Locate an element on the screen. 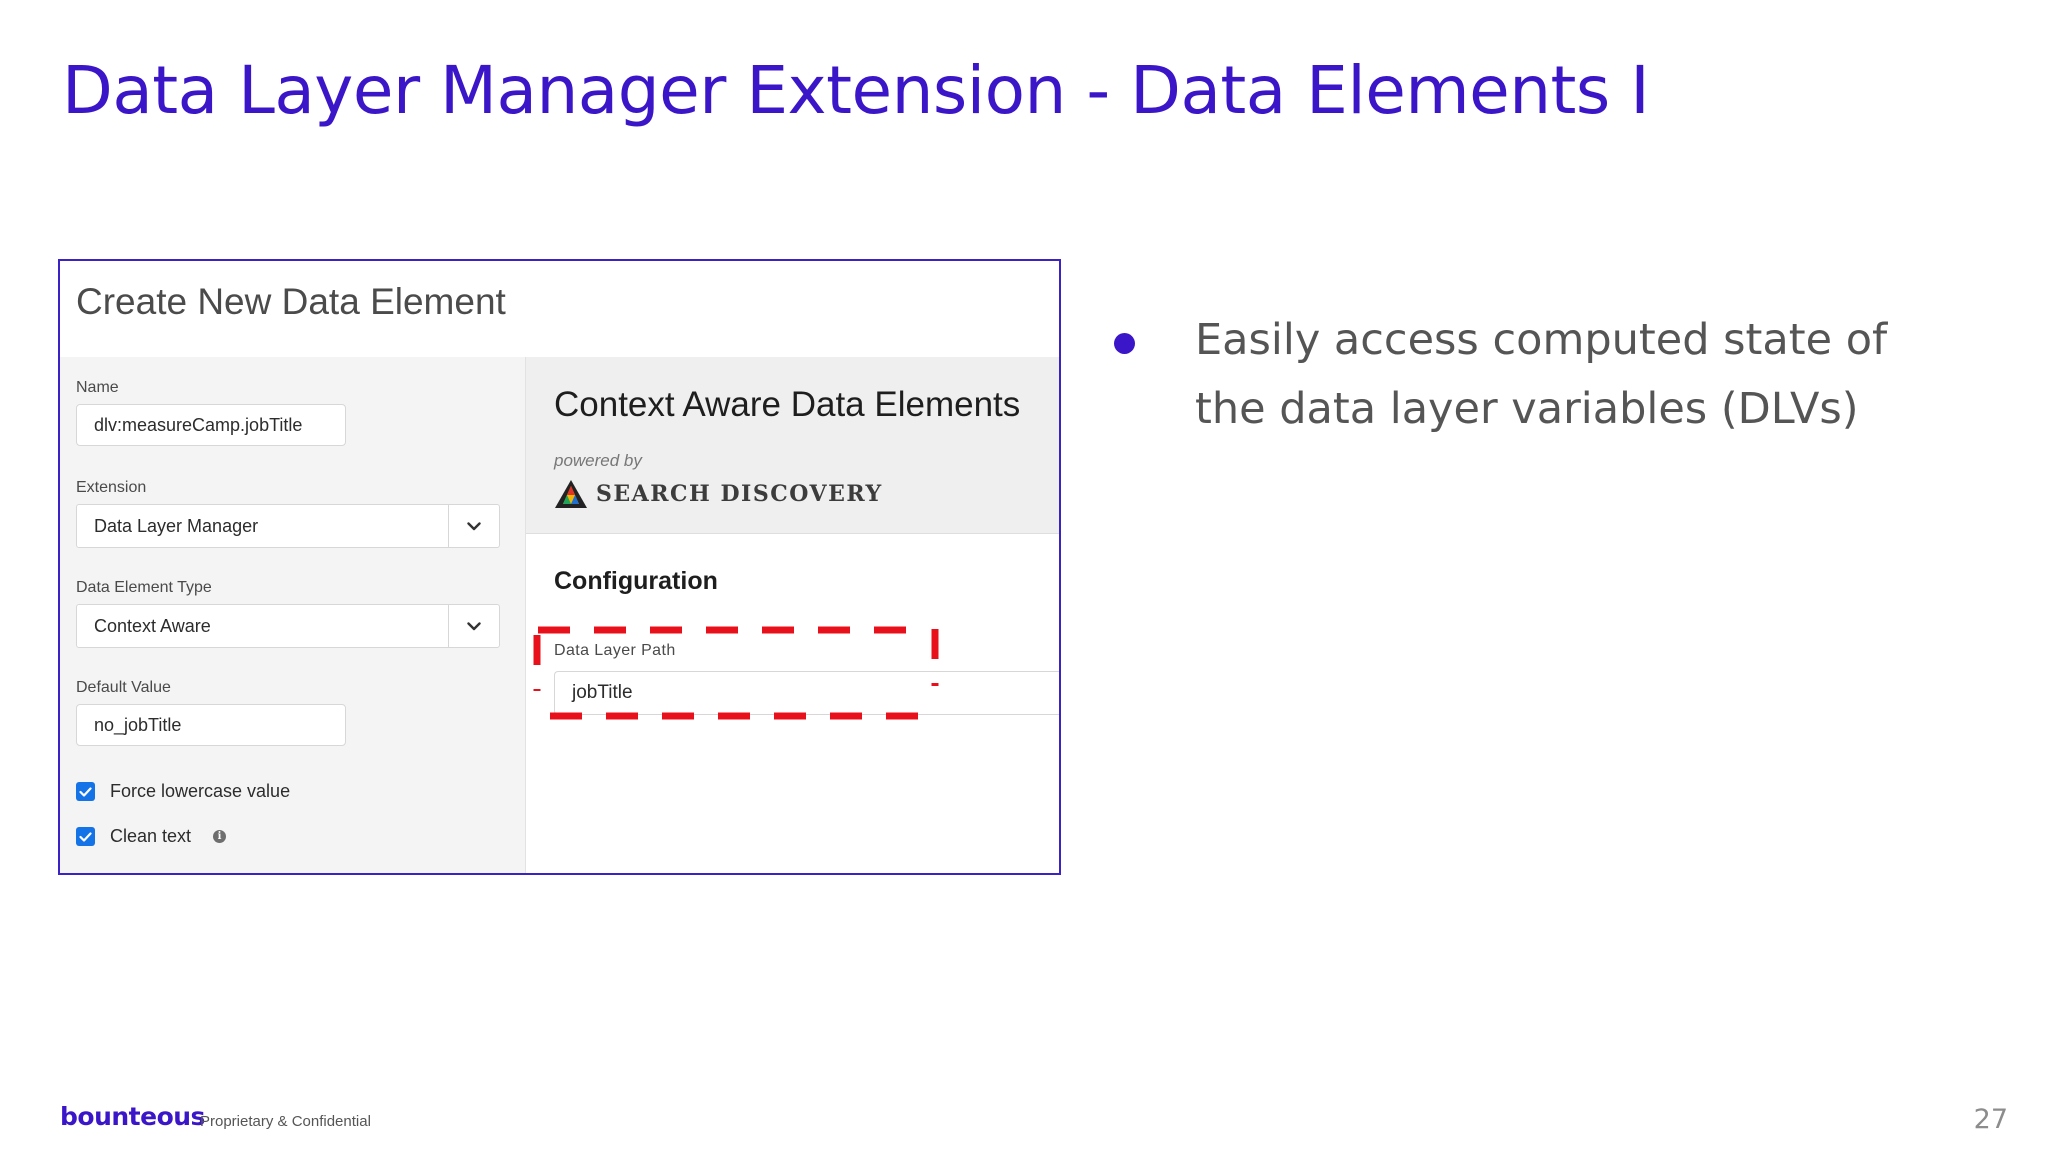 The width and height of the screenshot is (2048, 1152). powered-by-text: powered by is located at coordinates (598, 460).